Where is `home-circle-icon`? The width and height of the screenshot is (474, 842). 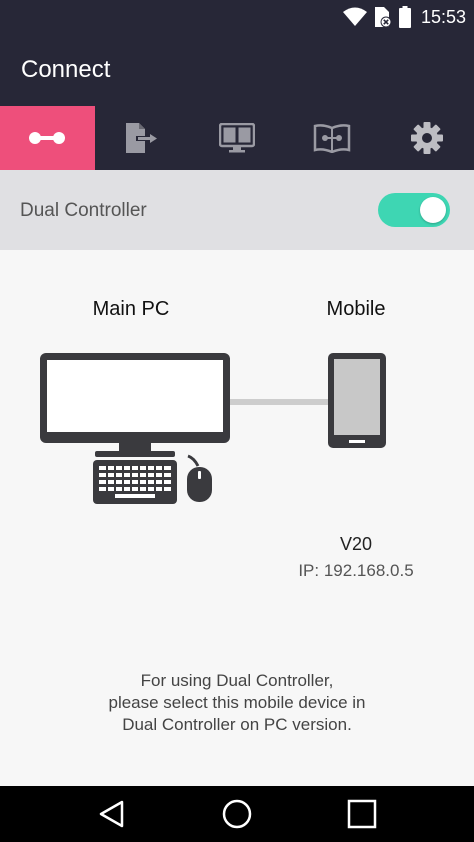
home-circle-icon is located at coordinates (237, 814).